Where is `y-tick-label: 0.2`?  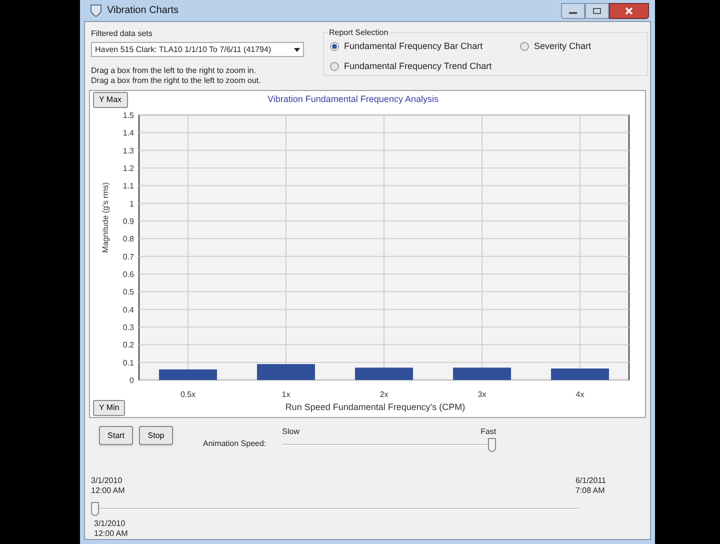 y-tick-label: 0.2 is located at coordinates (128, 345).